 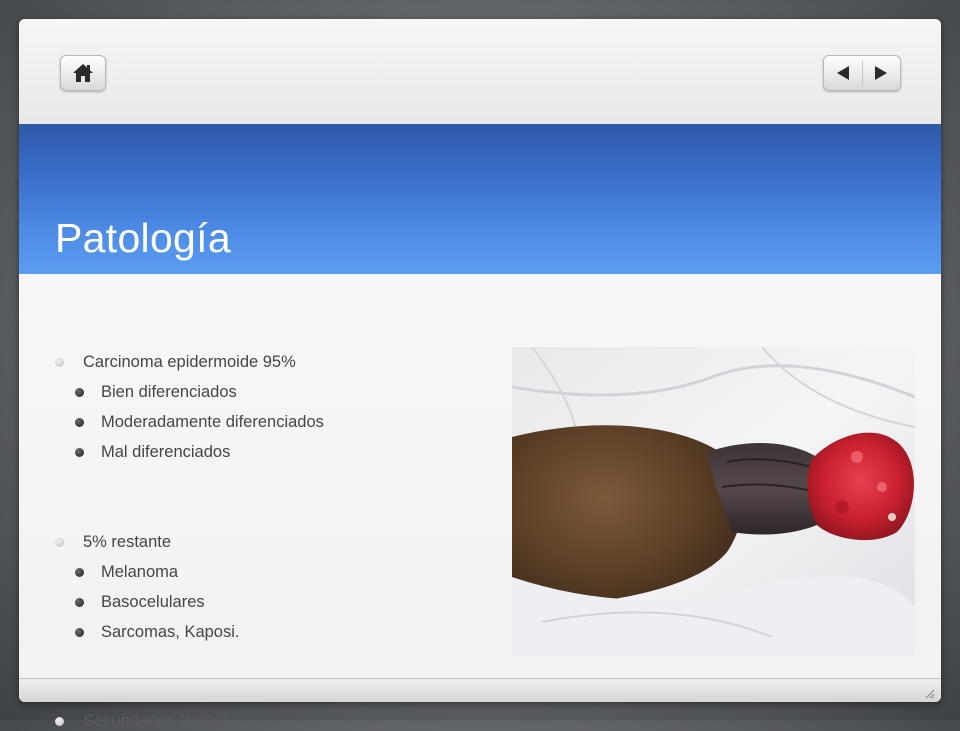 I want to click on triangle-right-icon, so click(x=881, y=73).